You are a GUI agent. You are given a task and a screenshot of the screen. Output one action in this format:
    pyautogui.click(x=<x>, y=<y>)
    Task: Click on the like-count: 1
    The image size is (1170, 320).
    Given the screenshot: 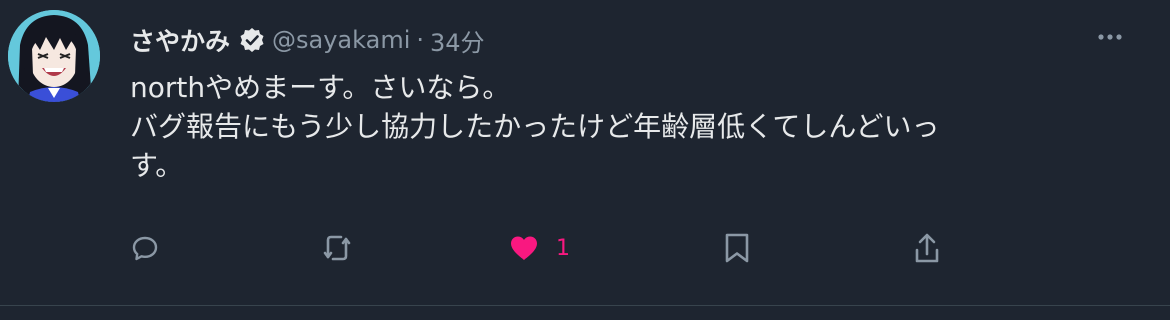 What is the action you would take?
    pyautogui.click(x=563, y=248)
    